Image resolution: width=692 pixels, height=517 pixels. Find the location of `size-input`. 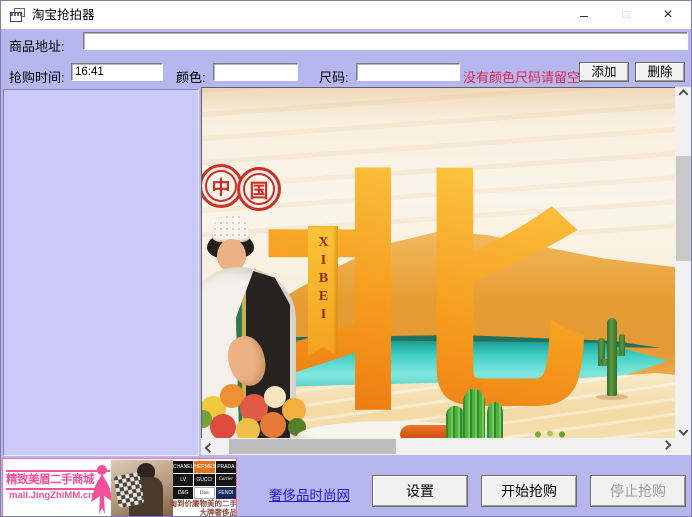

size-input is located at coordinates (408, 72).